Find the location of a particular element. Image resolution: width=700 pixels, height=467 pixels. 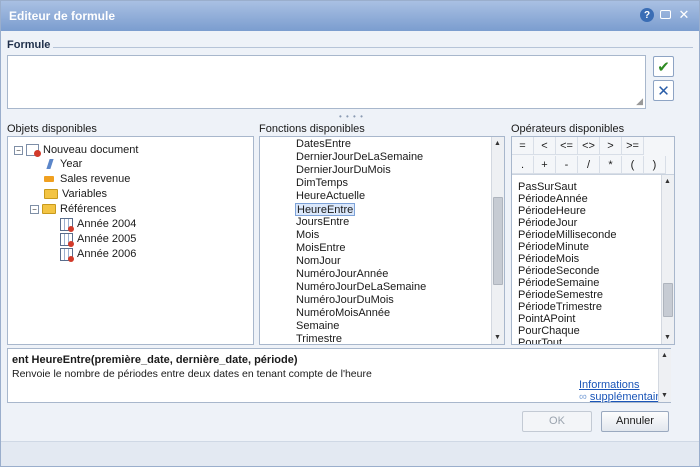

function-item: Trimestre is located at coordinates (319, 338).